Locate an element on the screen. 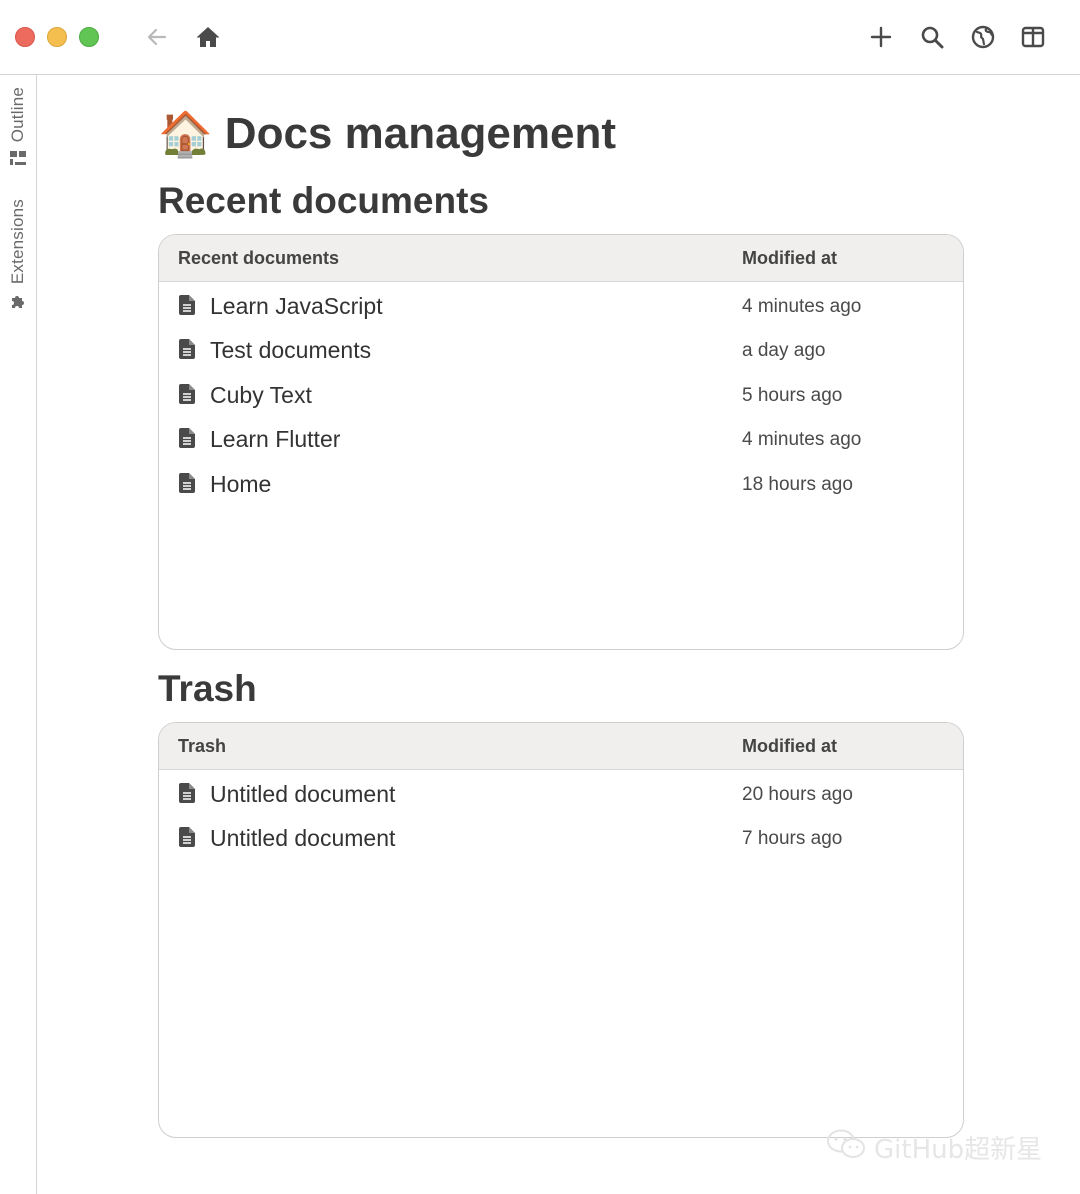  document-name: Cuby Text is located at coordinates (261, 394).